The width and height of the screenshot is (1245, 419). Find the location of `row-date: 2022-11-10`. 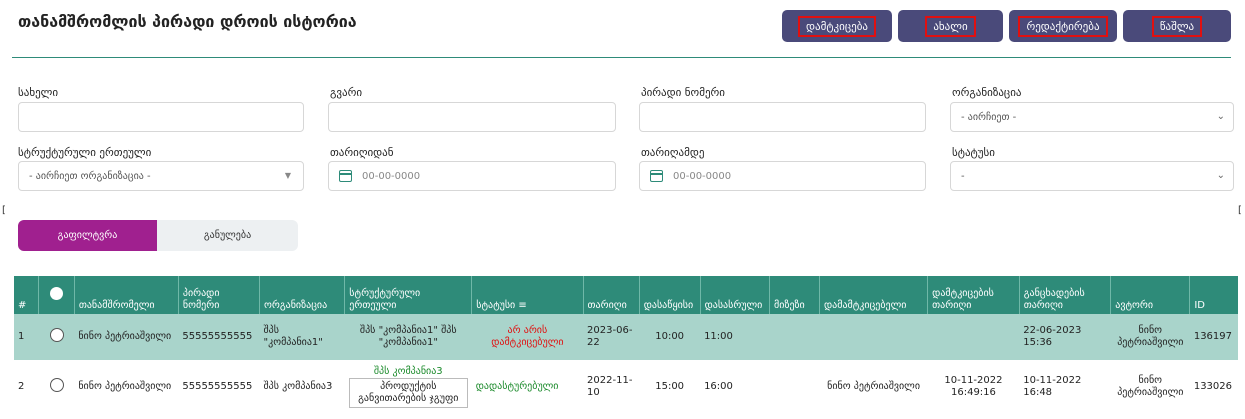

row-date: 2022-11-10 is located at coordinates (610, 386).